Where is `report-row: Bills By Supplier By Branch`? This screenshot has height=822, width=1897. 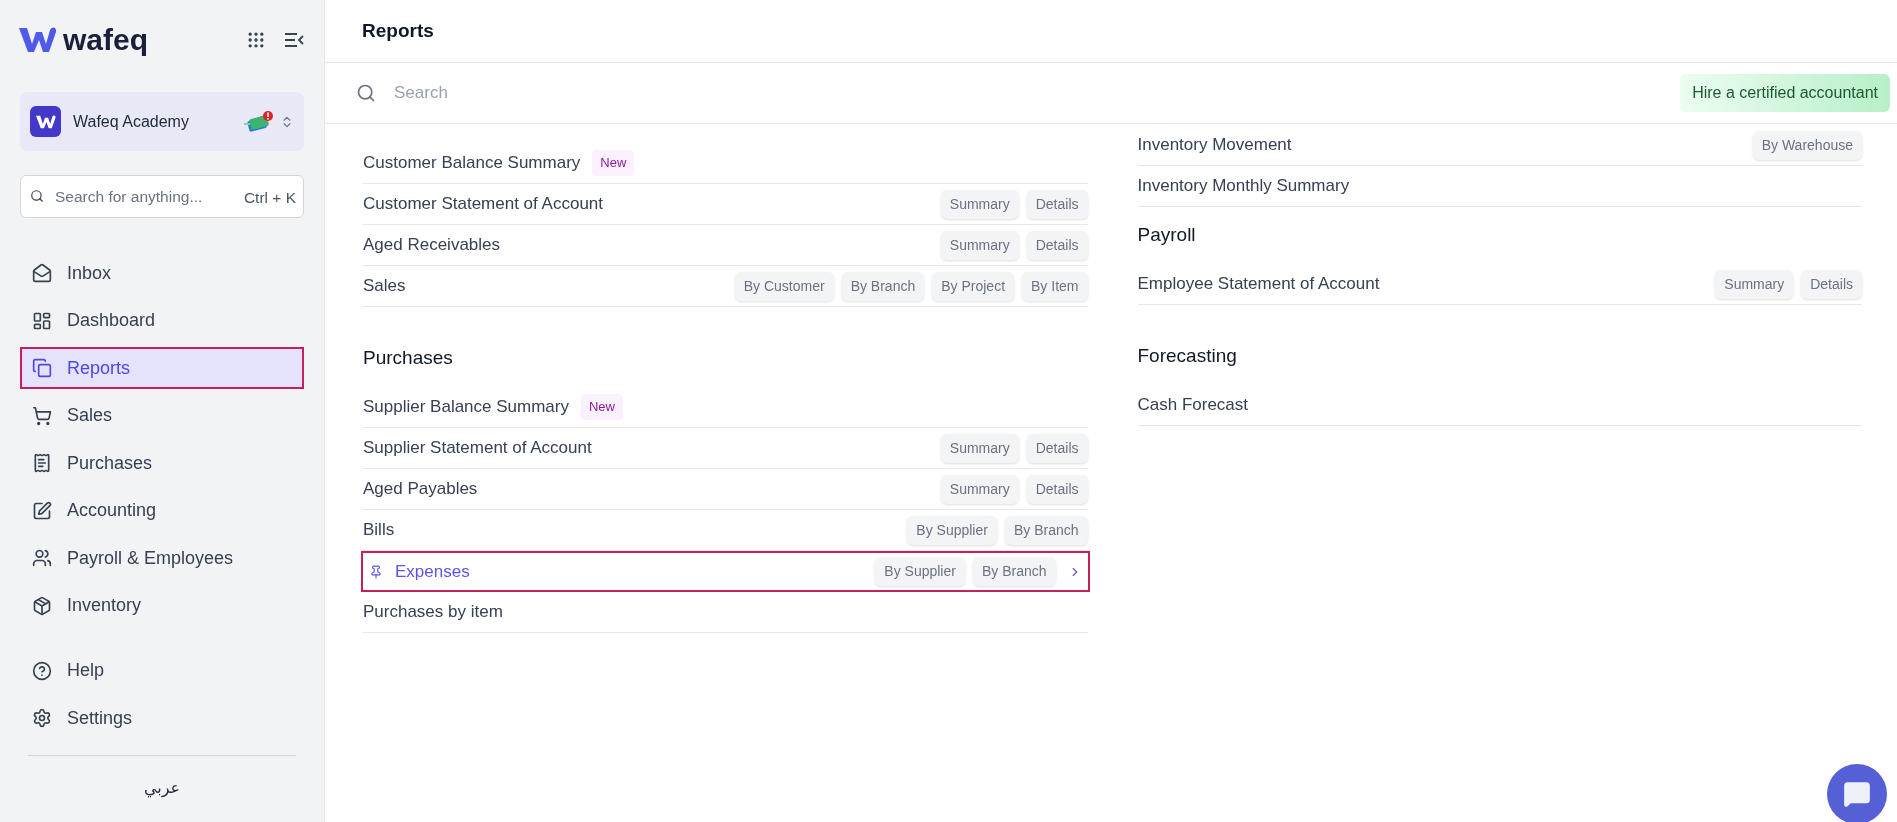 report-row: Bills By Supplier By Branch is located at coordinates (725, 530).